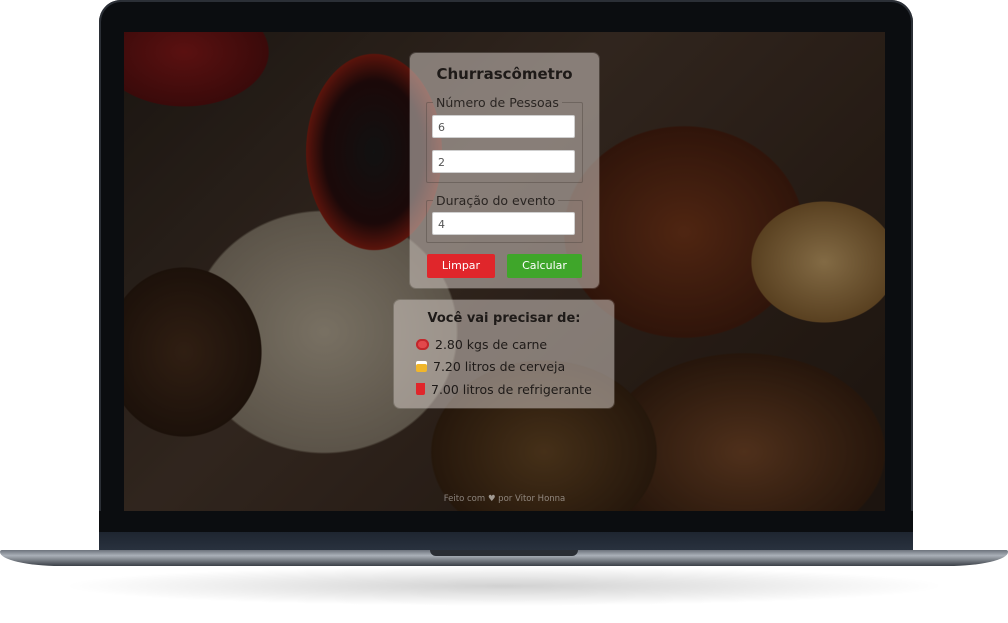 This screenshot has width=1008, height=623. I want to click on calculate-button: Calcular, so click(544, 266).